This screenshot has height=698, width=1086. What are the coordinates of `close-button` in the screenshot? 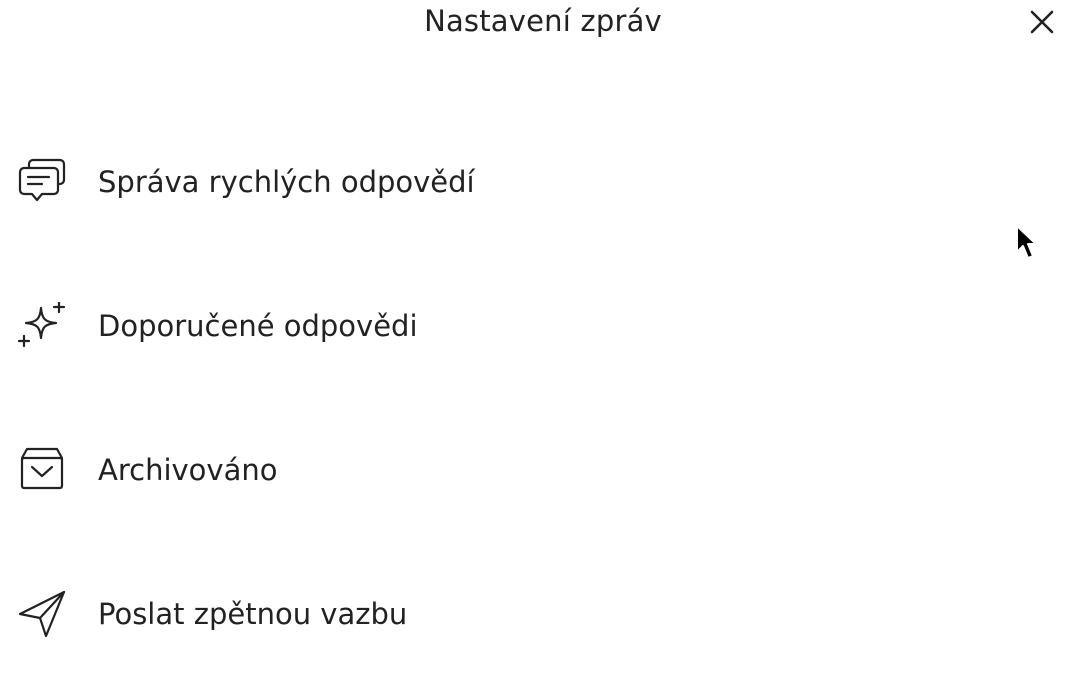 It's located at (1042, 22).